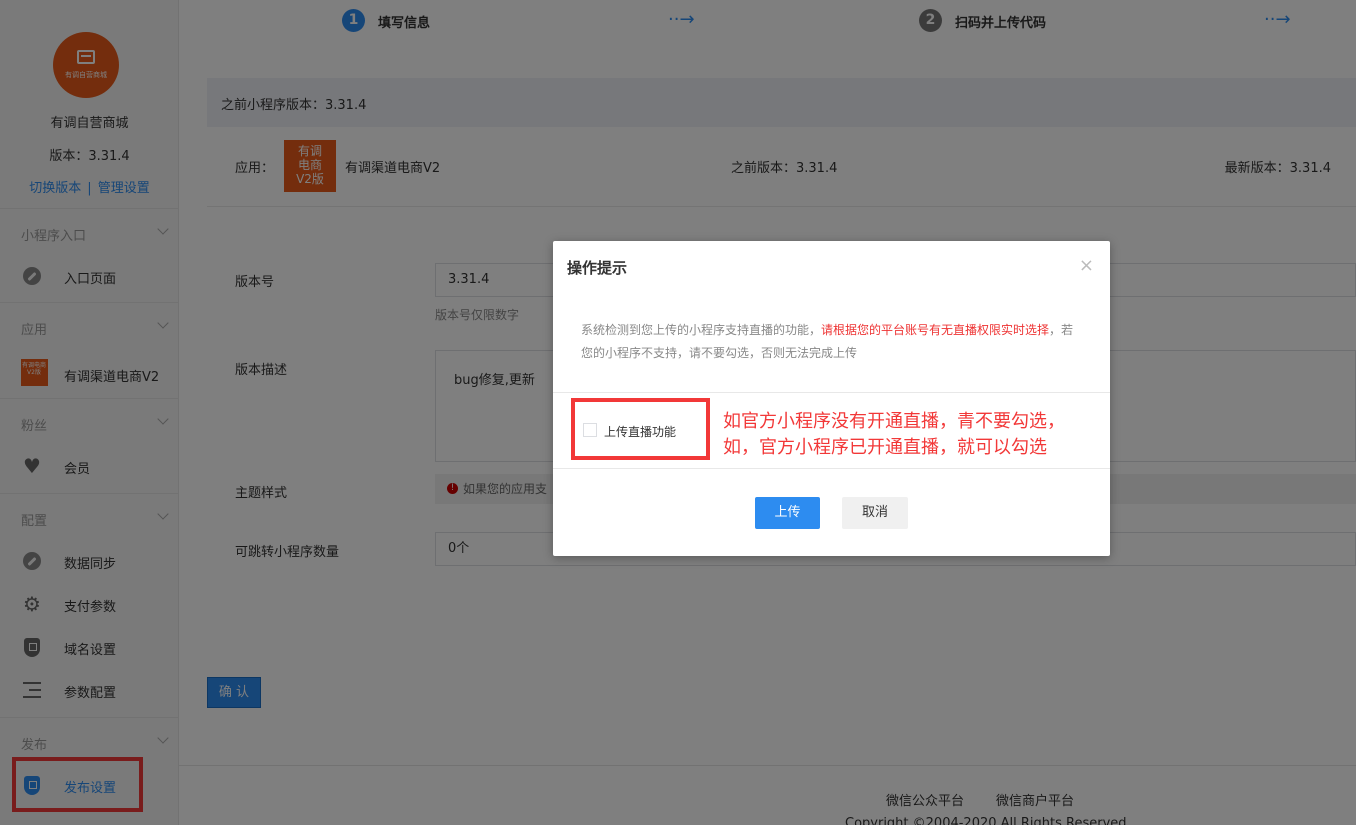 This screenshot has height=825, width=1356. I want to click on upload-button: 上传, so click(787, 513).